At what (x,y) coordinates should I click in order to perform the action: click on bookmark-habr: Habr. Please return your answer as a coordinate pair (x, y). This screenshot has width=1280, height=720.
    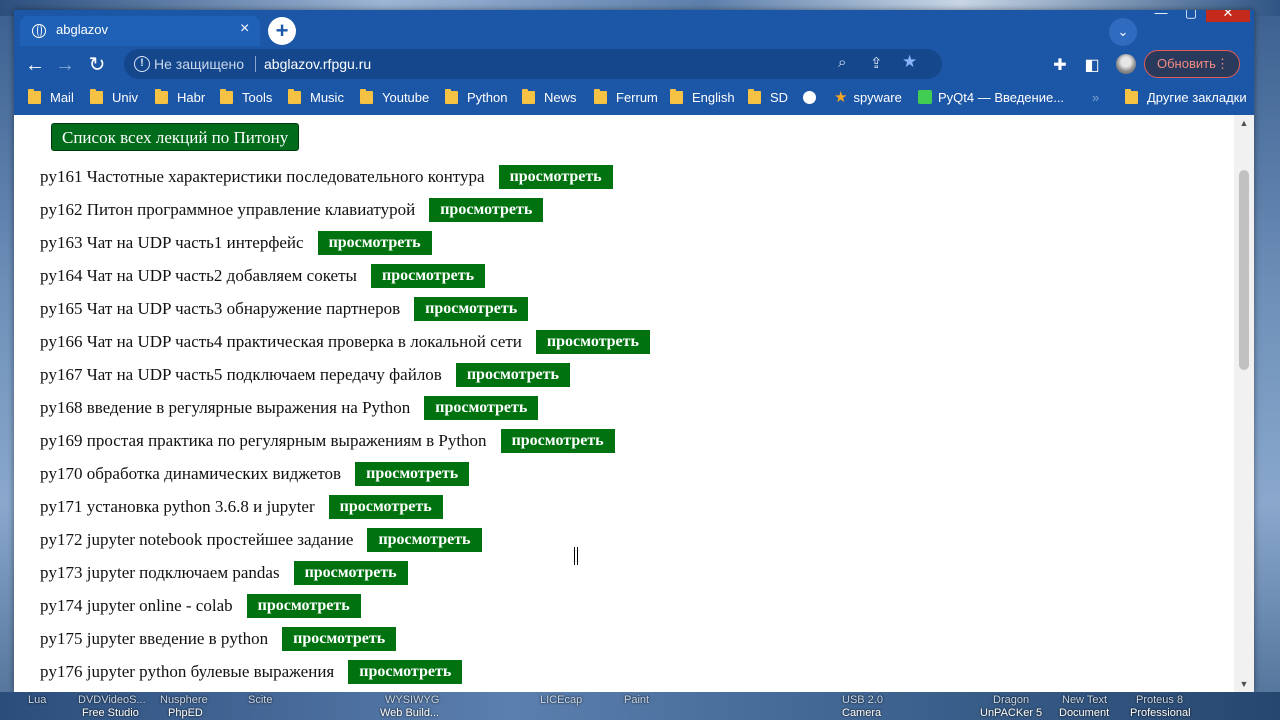
    Looking at the image, I should click on (180, 98).